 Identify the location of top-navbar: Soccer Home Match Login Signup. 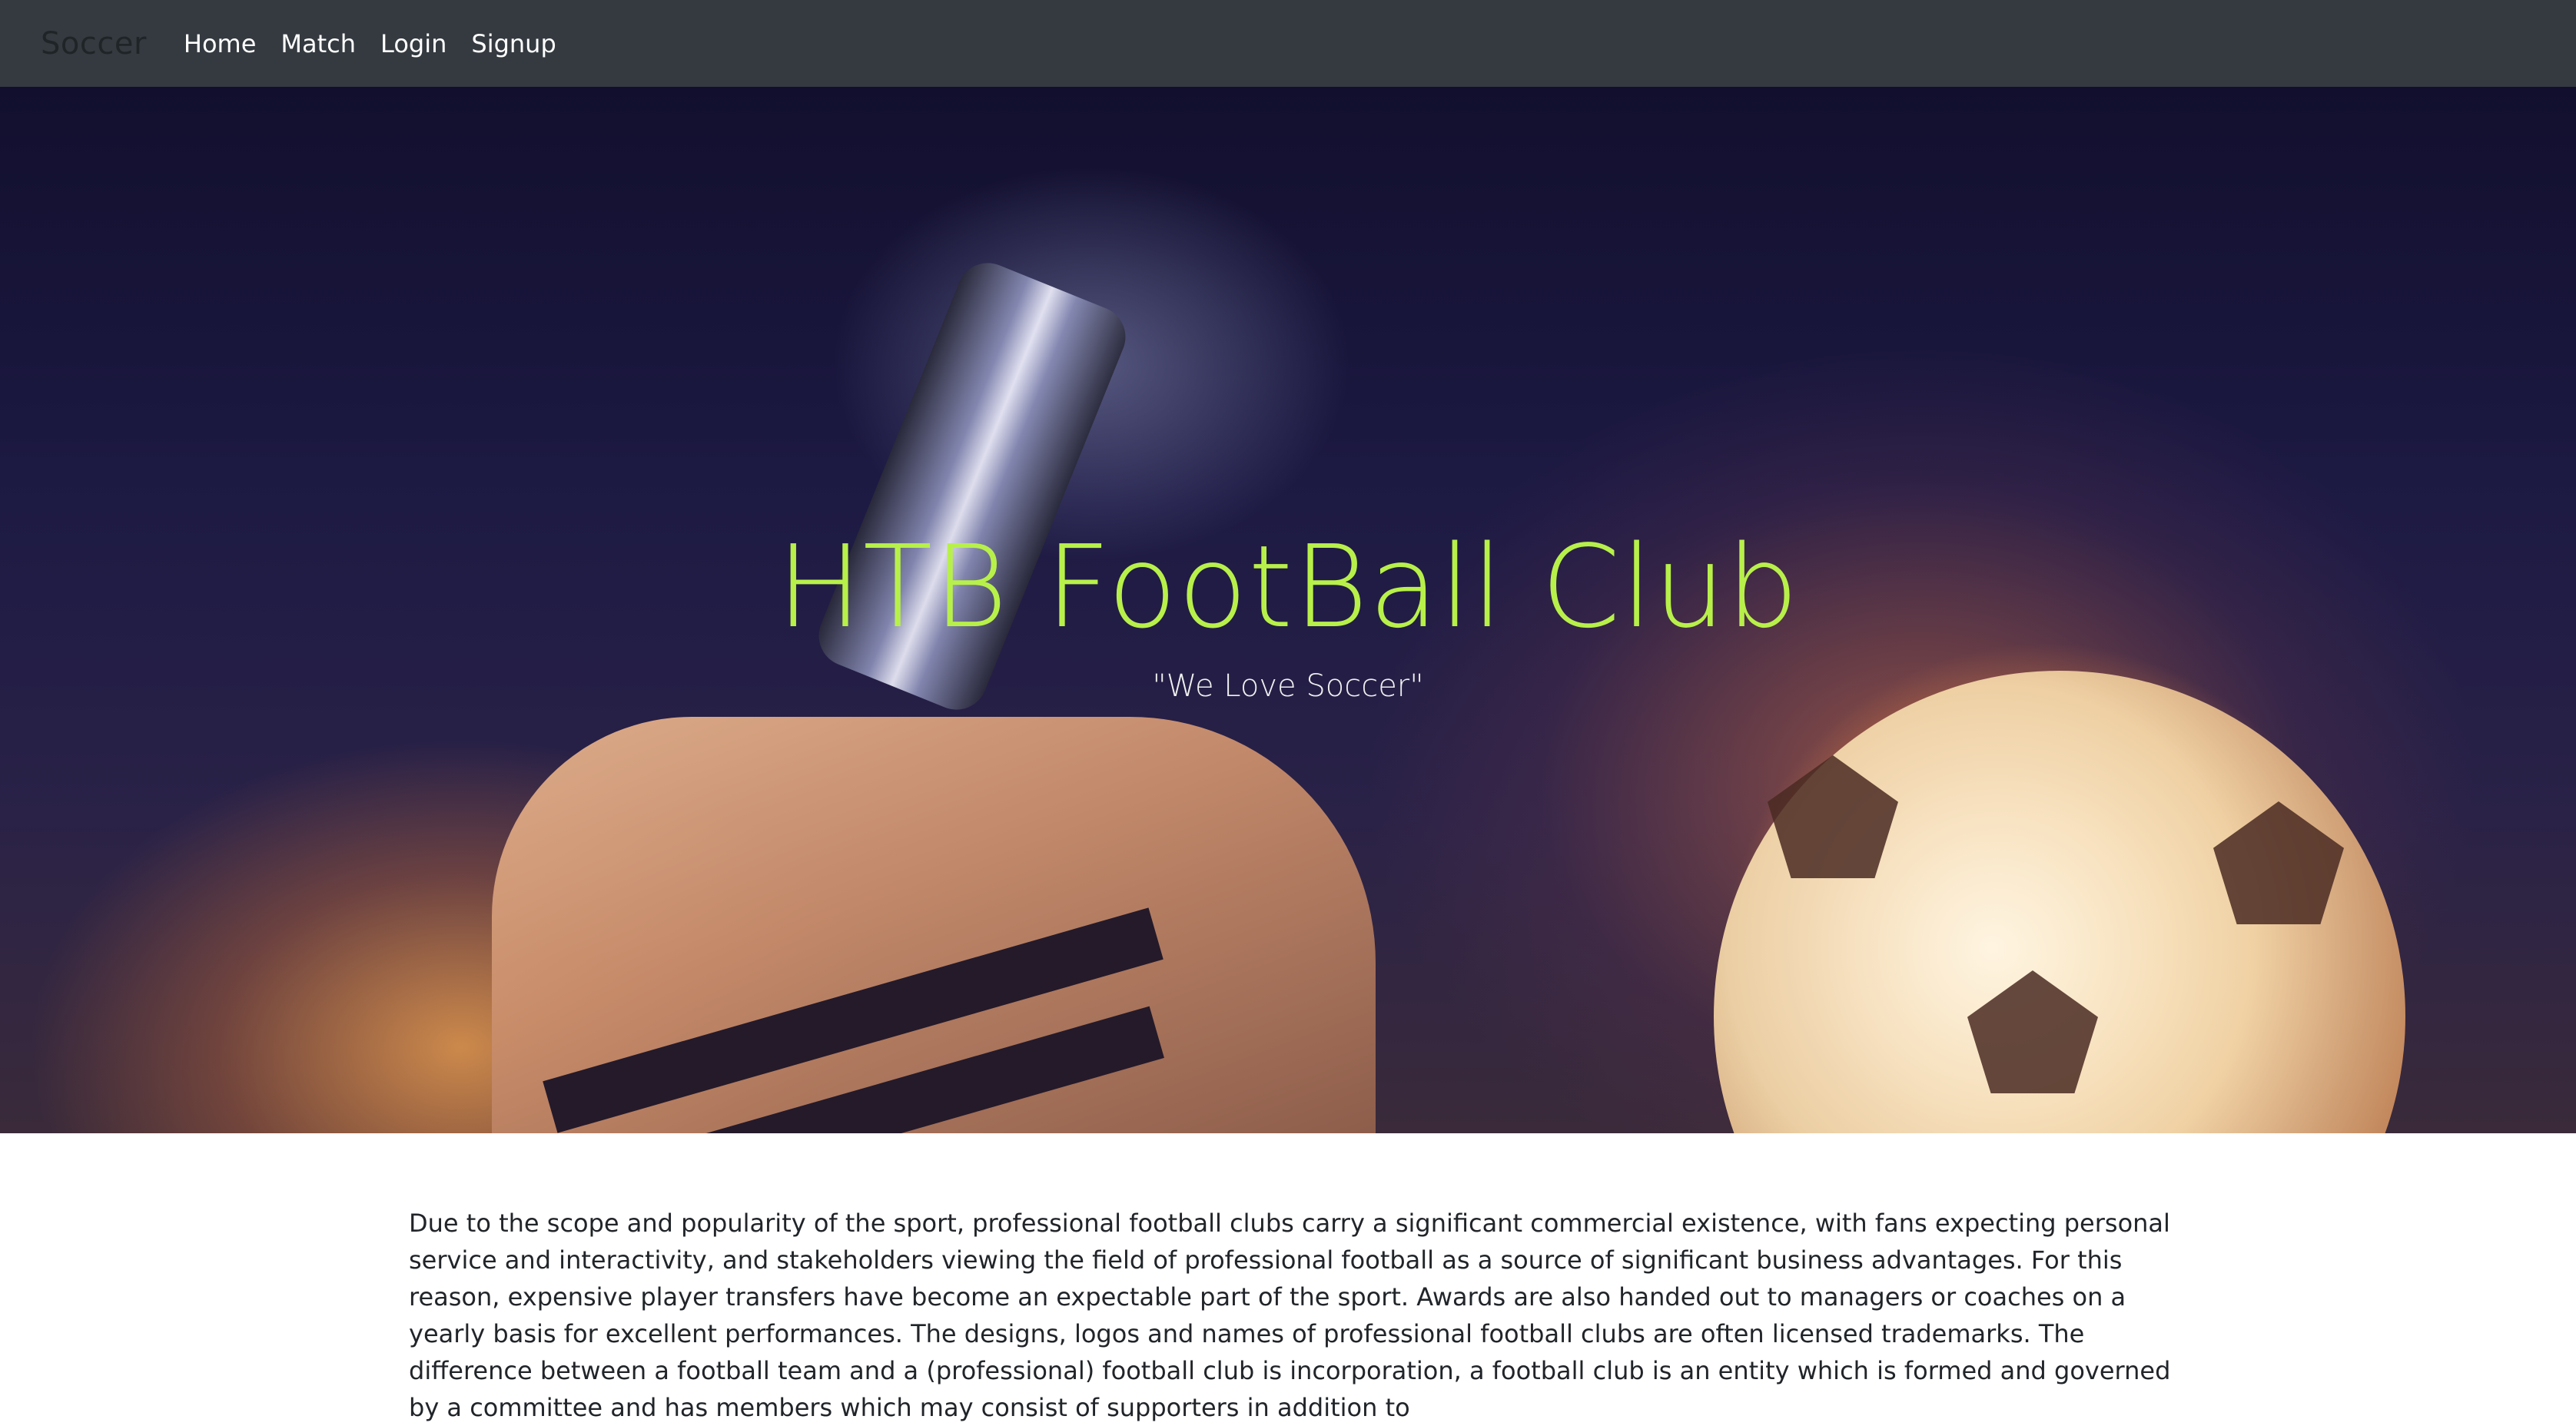
(1288, 43).